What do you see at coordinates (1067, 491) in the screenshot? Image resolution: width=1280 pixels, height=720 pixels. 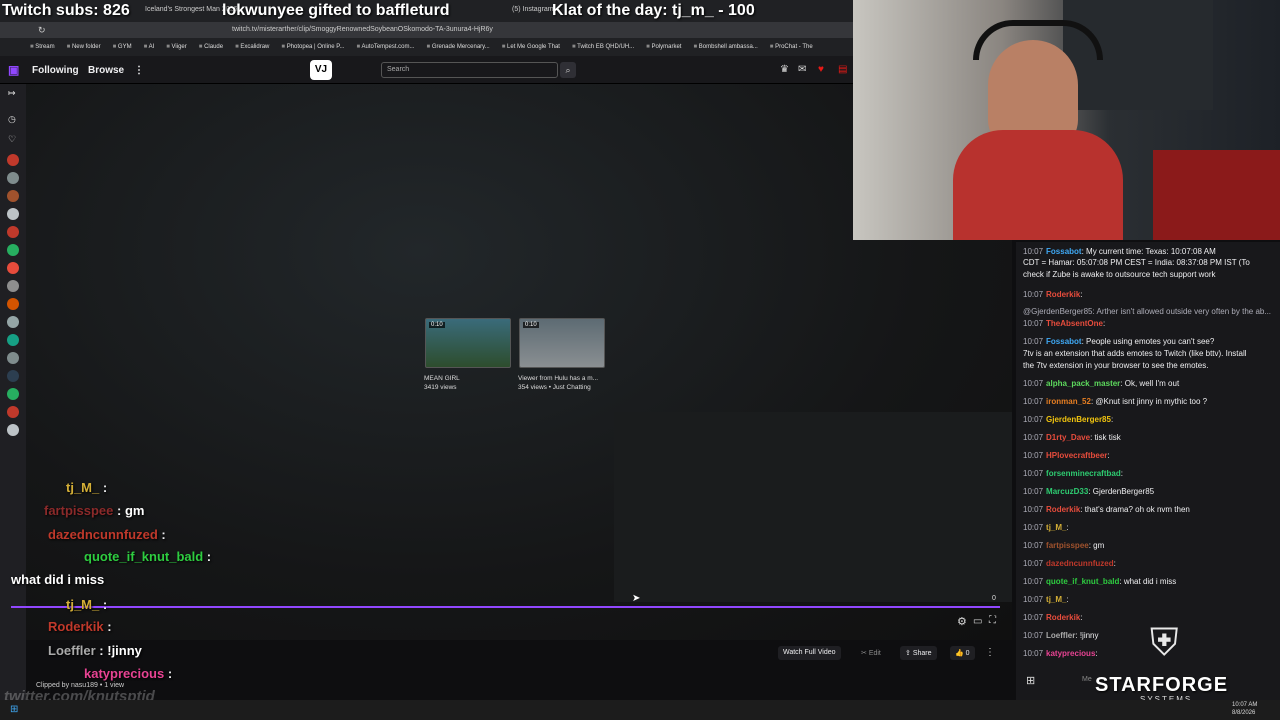 I see `chat-username: MarcuzD33` at bounding box center [1067, 491].